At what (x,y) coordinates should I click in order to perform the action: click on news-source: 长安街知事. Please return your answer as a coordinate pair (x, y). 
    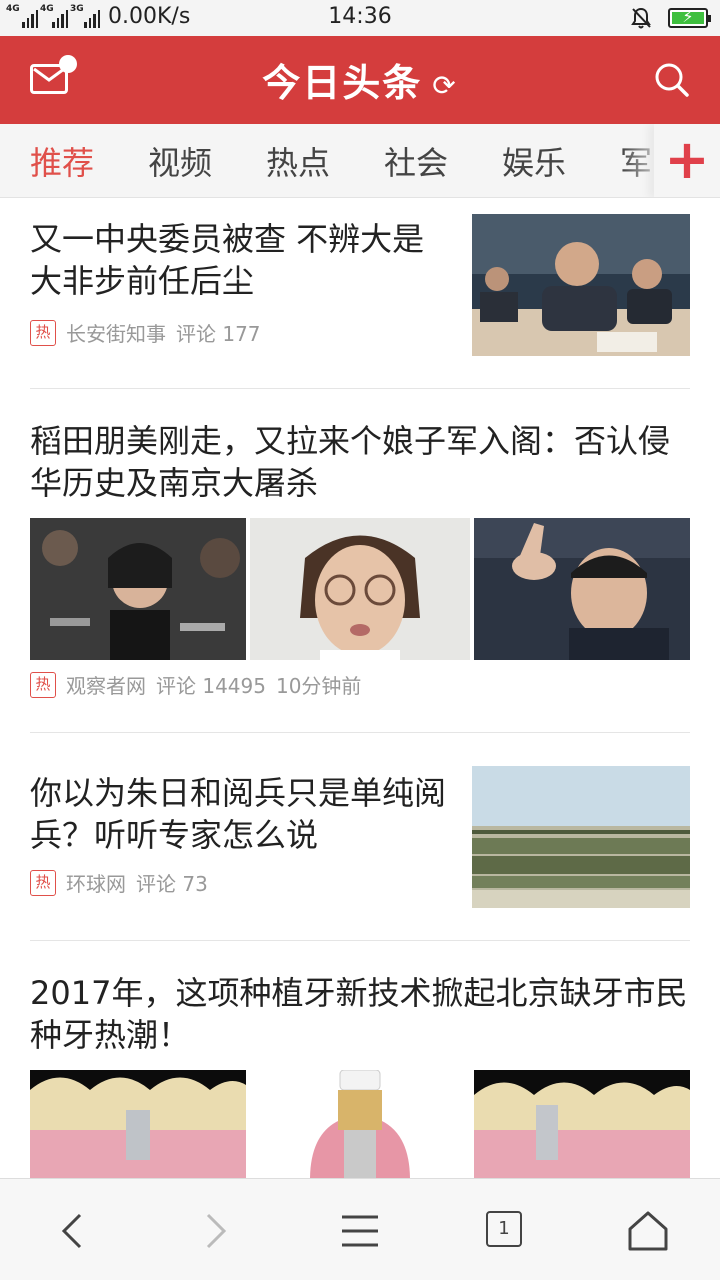
    Looking at the image, I should click on (116, 334).